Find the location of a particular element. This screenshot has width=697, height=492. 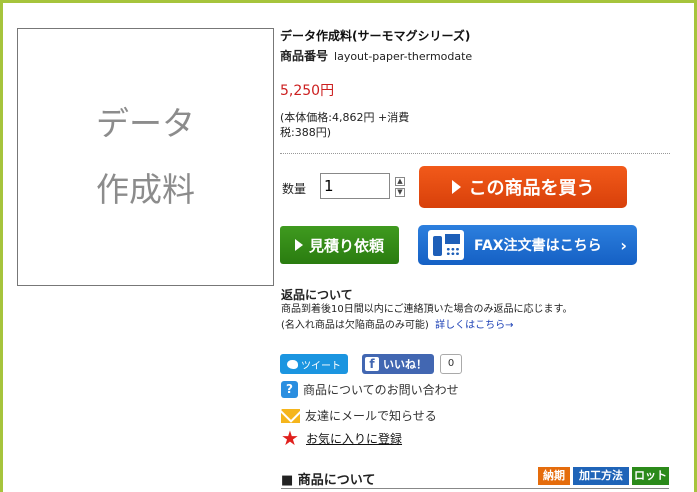

like-count: 0 is located at coordinates (451, 364).